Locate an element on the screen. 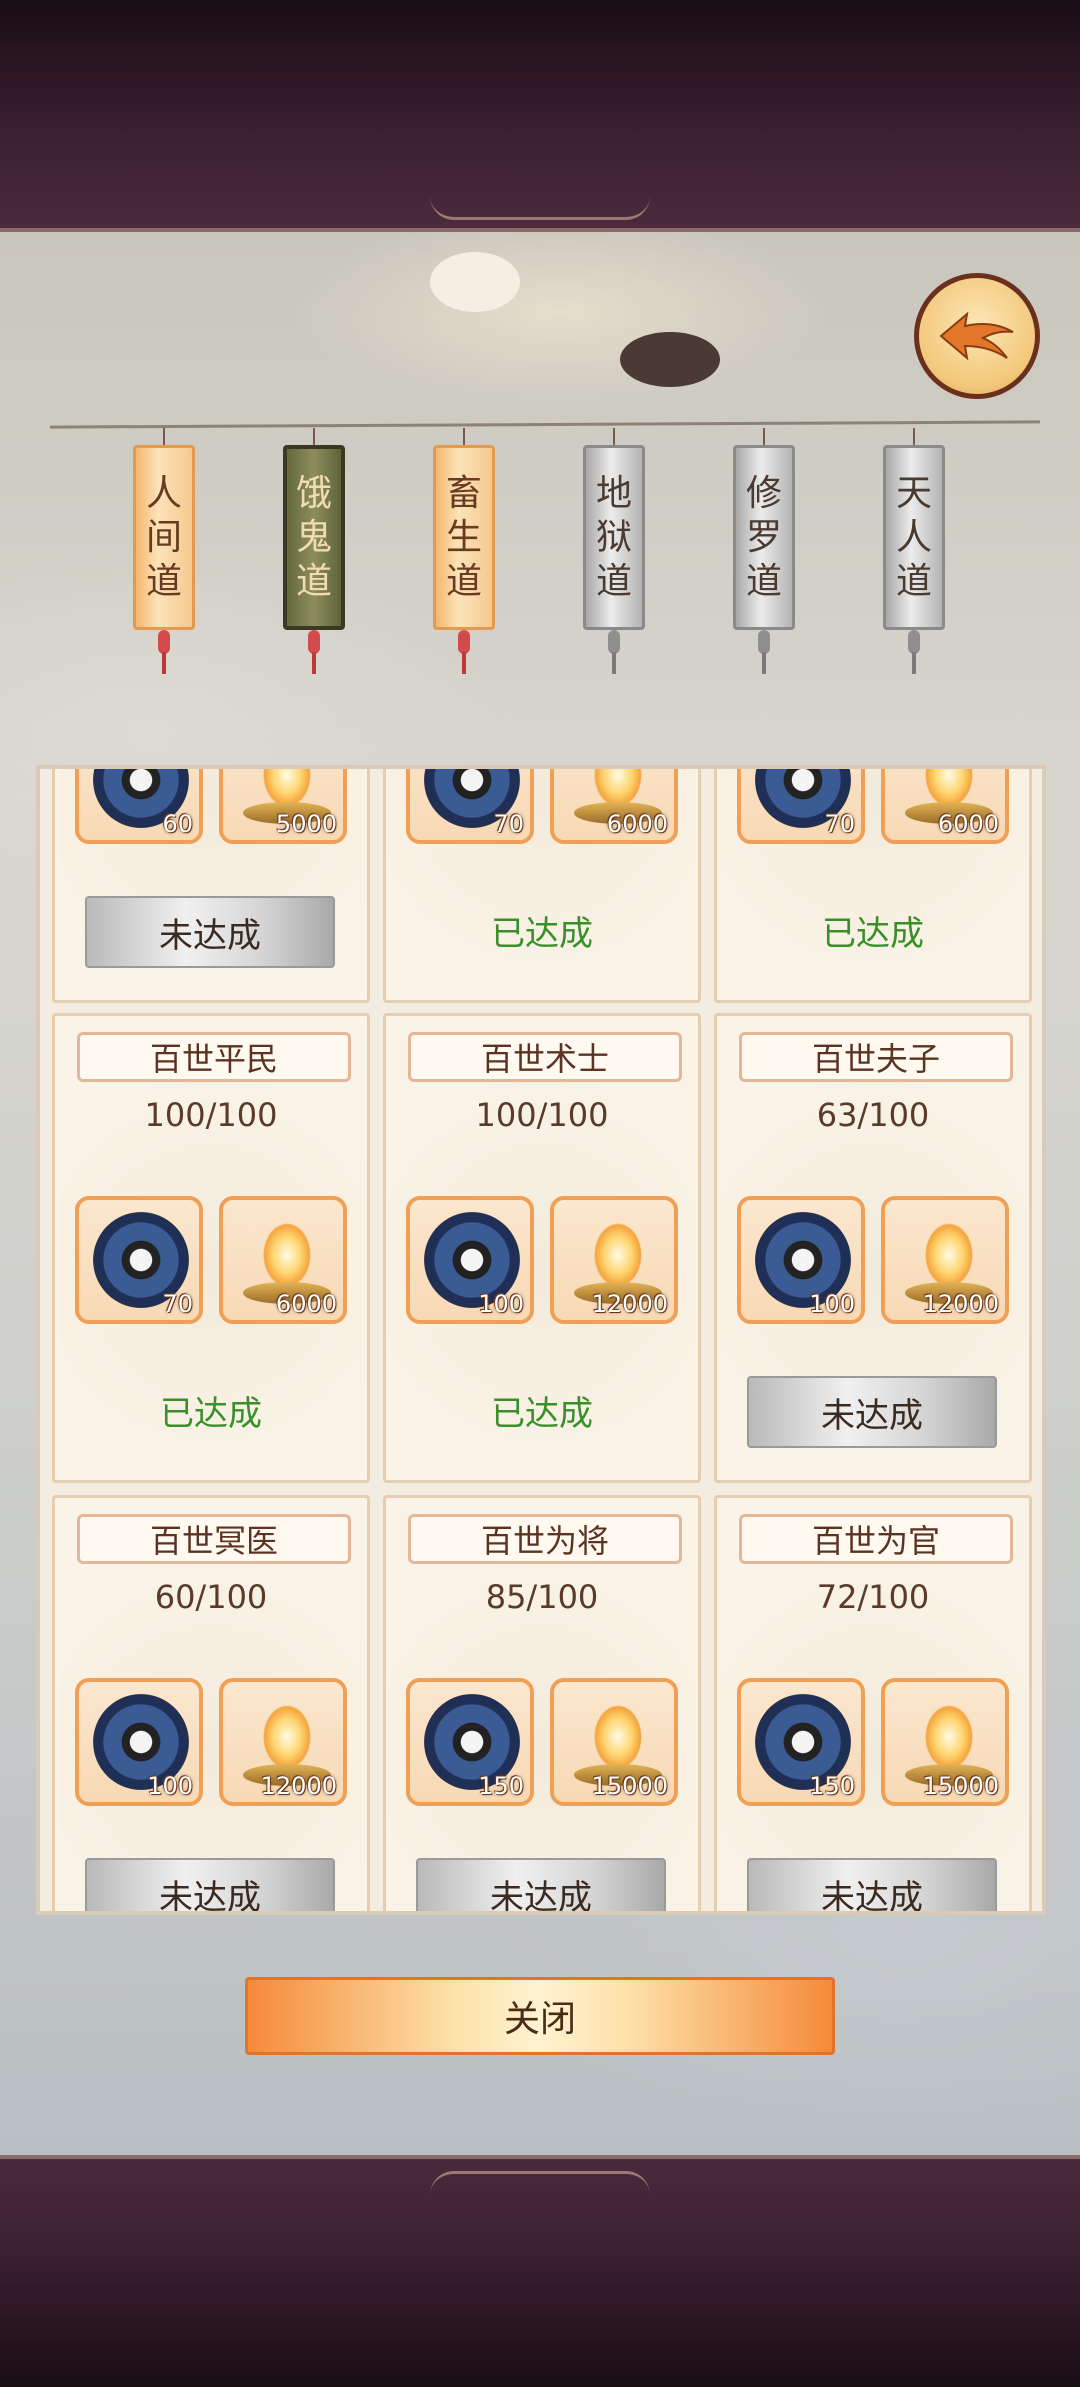 Image resolution: width=1080 pixels, height=2387 pixels. tab-label-char: 生 is located at coordinates (463, 537).